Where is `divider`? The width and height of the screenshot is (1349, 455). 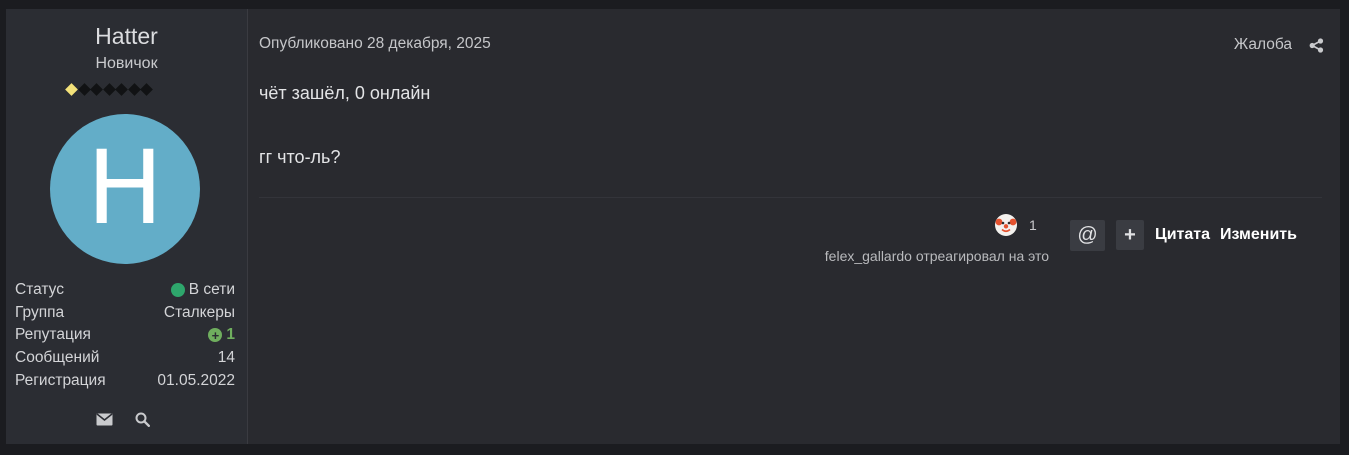
divider is located at coordinates (790, 197).